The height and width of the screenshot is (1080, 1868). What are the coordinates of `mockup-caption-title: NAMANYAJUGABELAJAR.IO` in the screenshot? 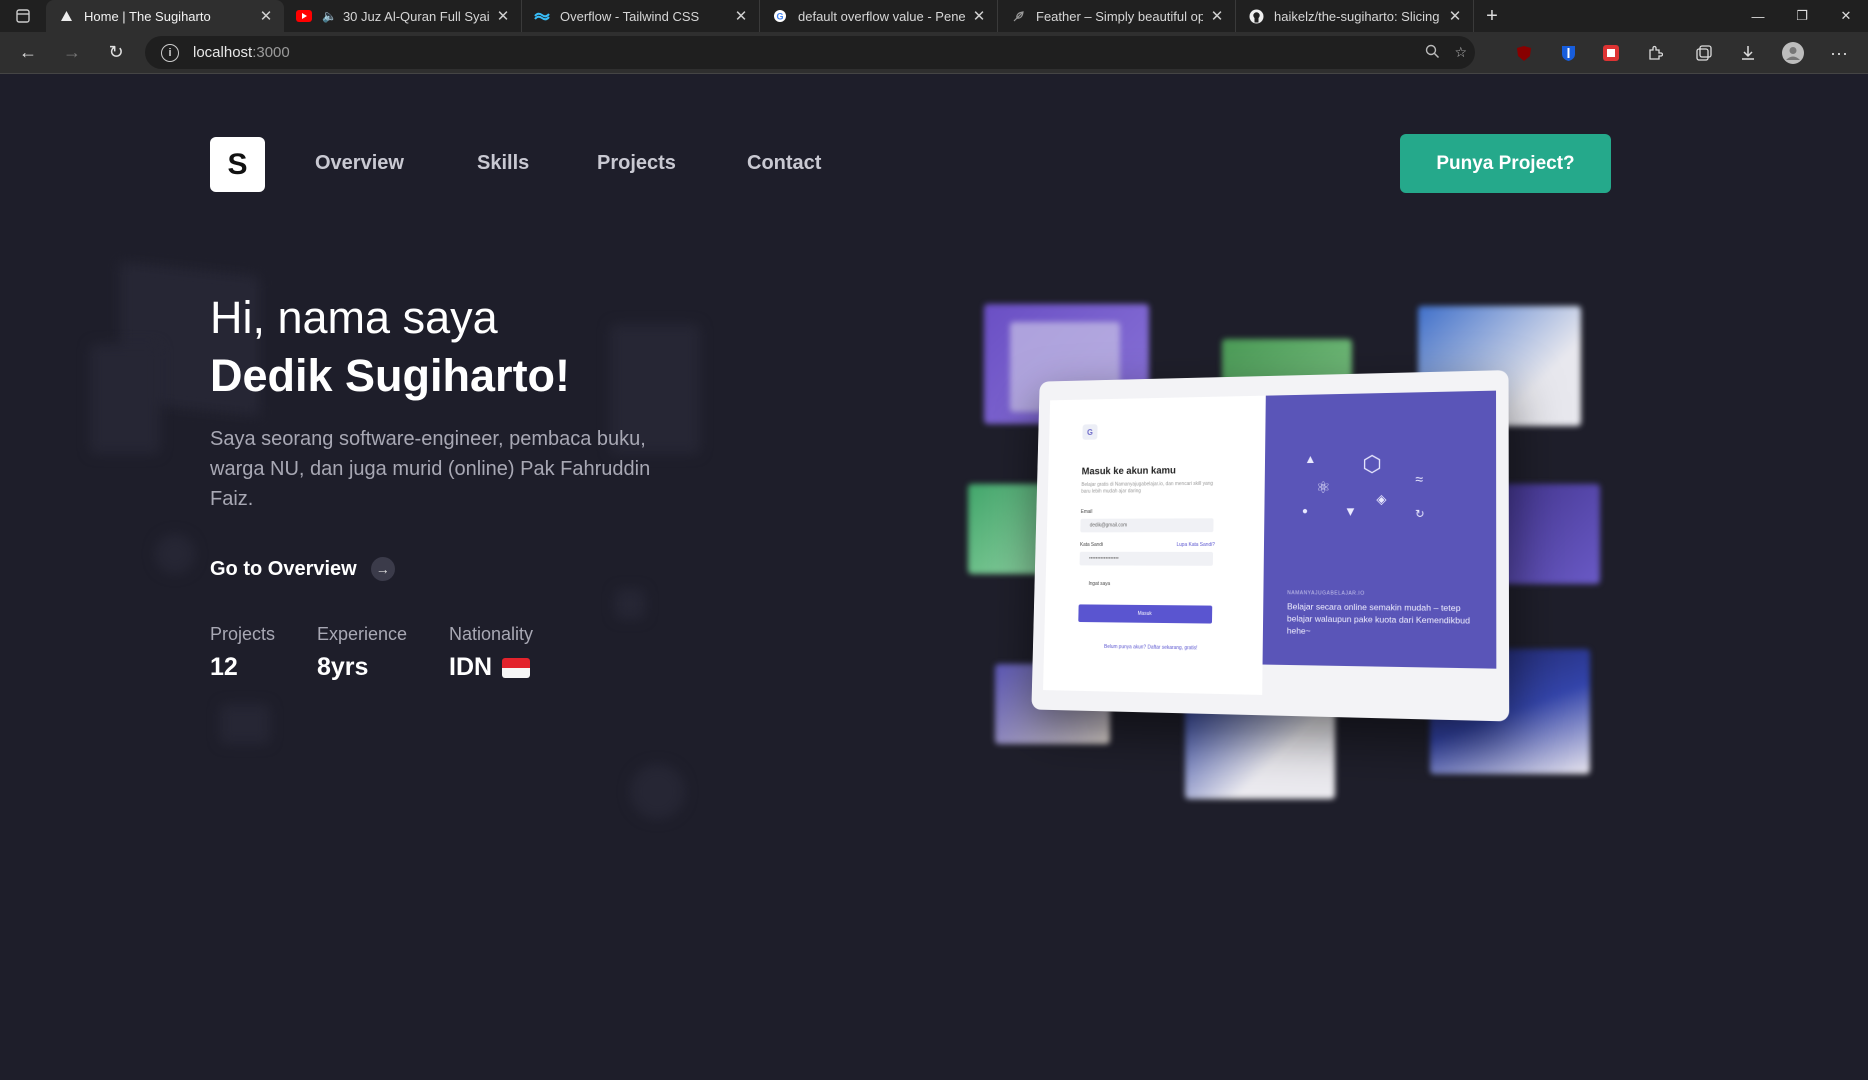 It's located at (1326, 593).